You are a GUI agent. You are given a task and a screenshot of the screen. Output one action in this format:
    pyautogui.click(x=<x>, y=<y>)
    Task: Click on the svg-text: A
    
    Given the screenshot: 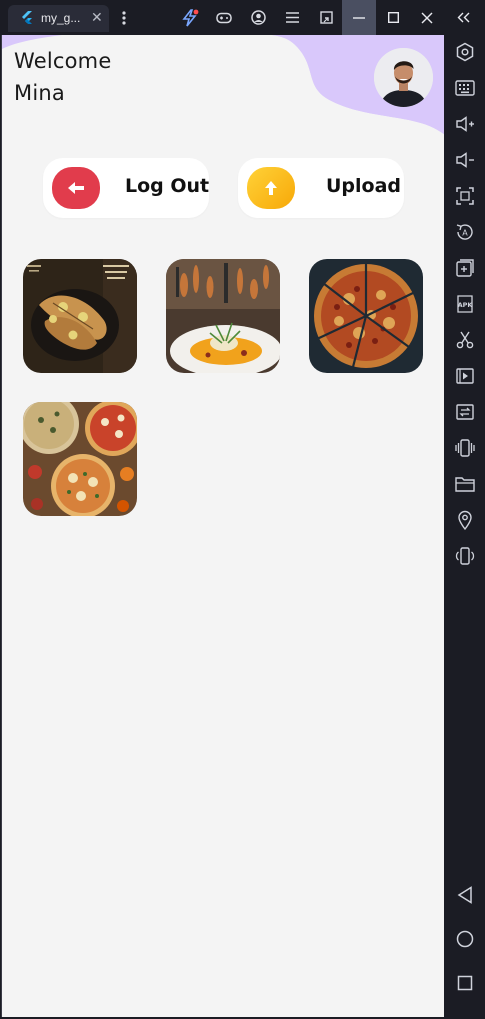 What is the action you would take?
    pyautogui.click(x=465, y=233)
    